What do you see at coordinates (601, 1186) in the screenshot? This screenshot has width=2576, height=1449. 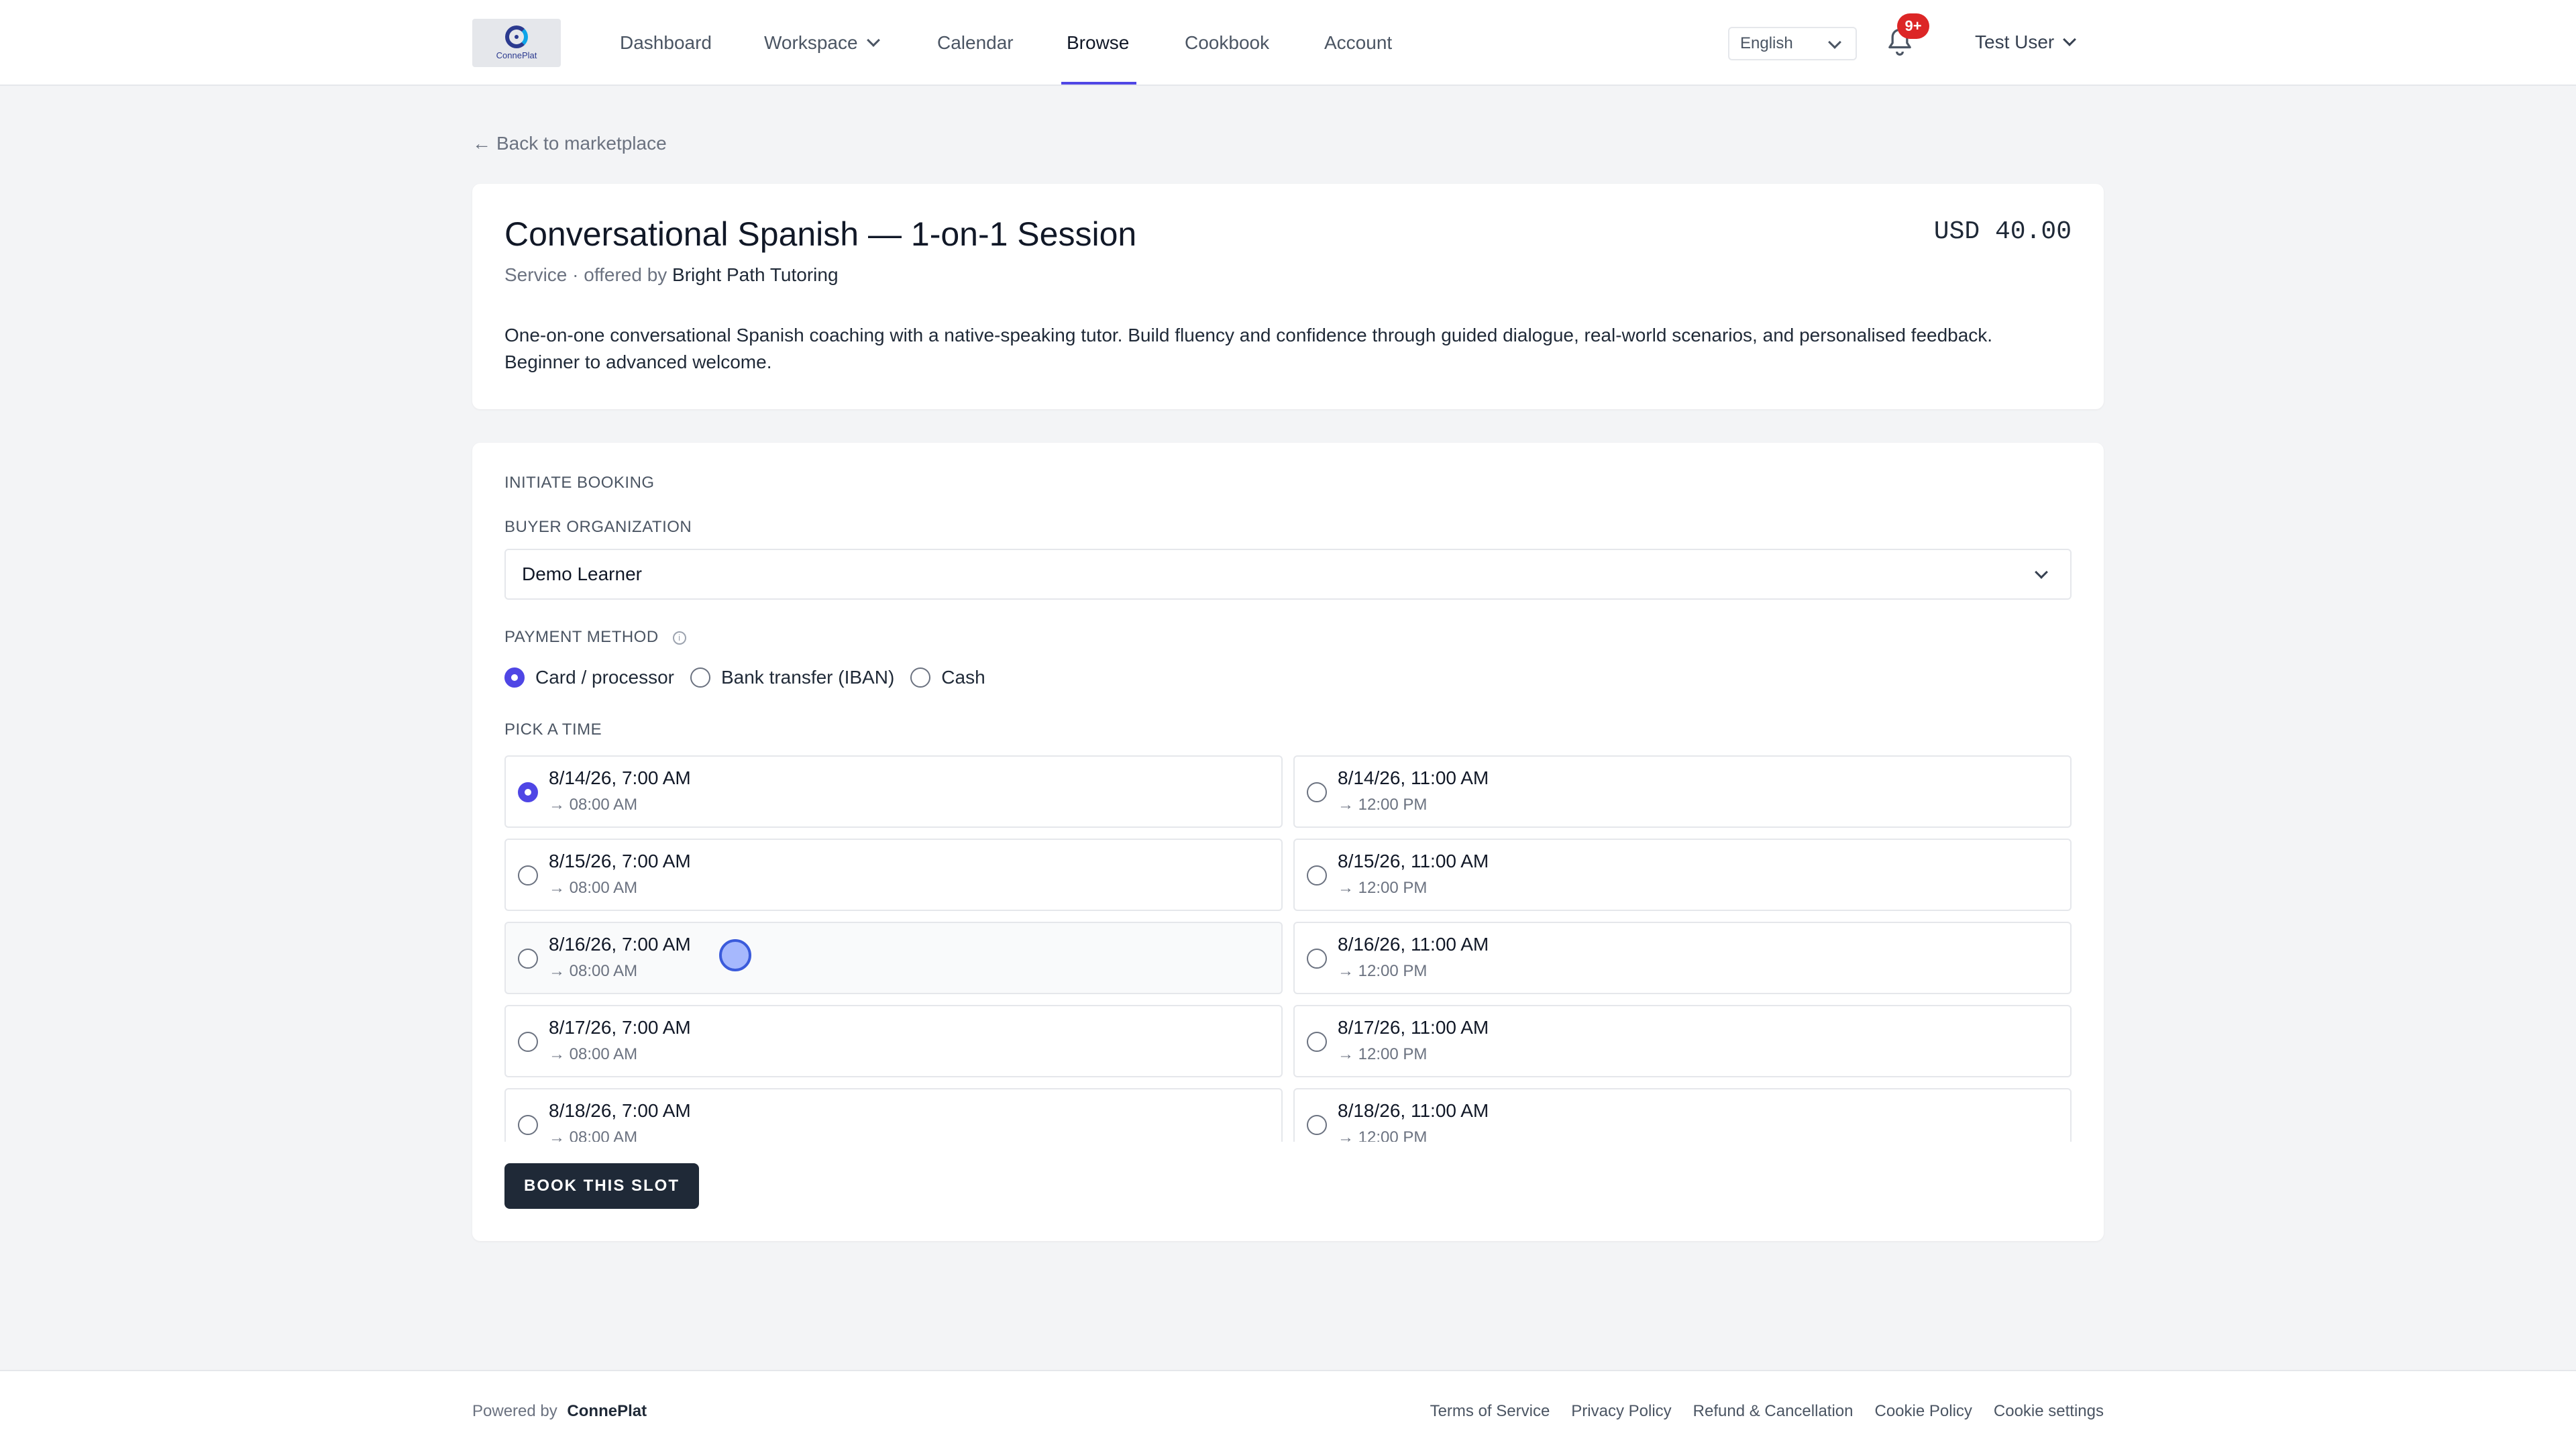 I see `book-this-slot-button: BOOK THIS SLOT` at bounding box center [601, 1186].